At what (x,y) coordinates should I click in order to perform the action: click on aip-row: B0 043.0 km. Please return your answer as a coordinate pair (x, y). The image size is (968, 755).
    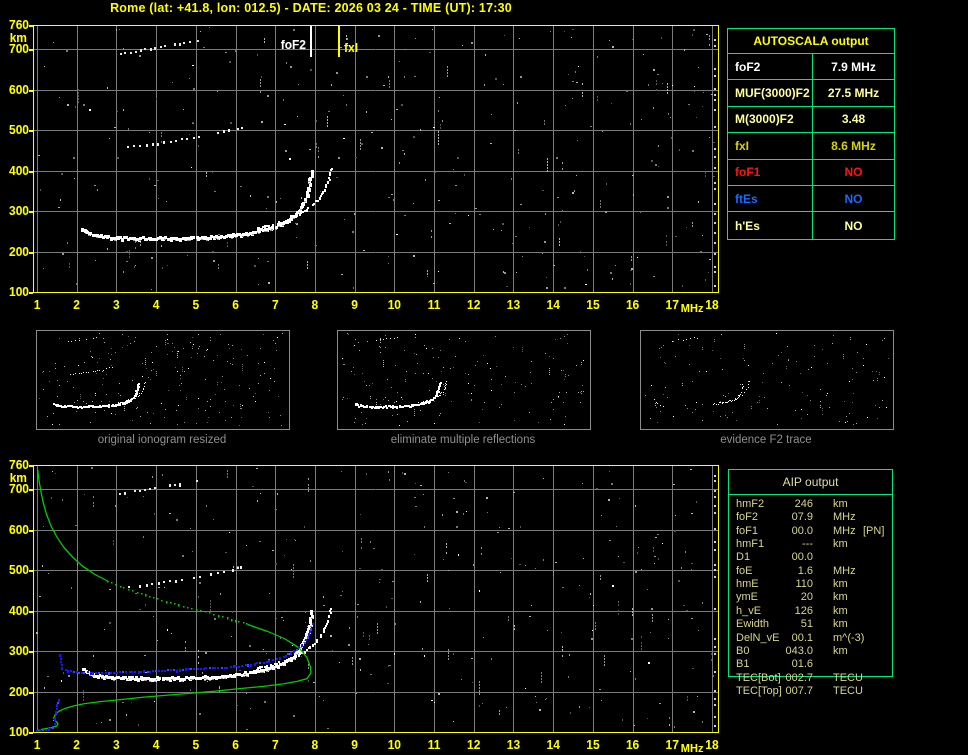
    Looking at the image, I should click on (810, 651).